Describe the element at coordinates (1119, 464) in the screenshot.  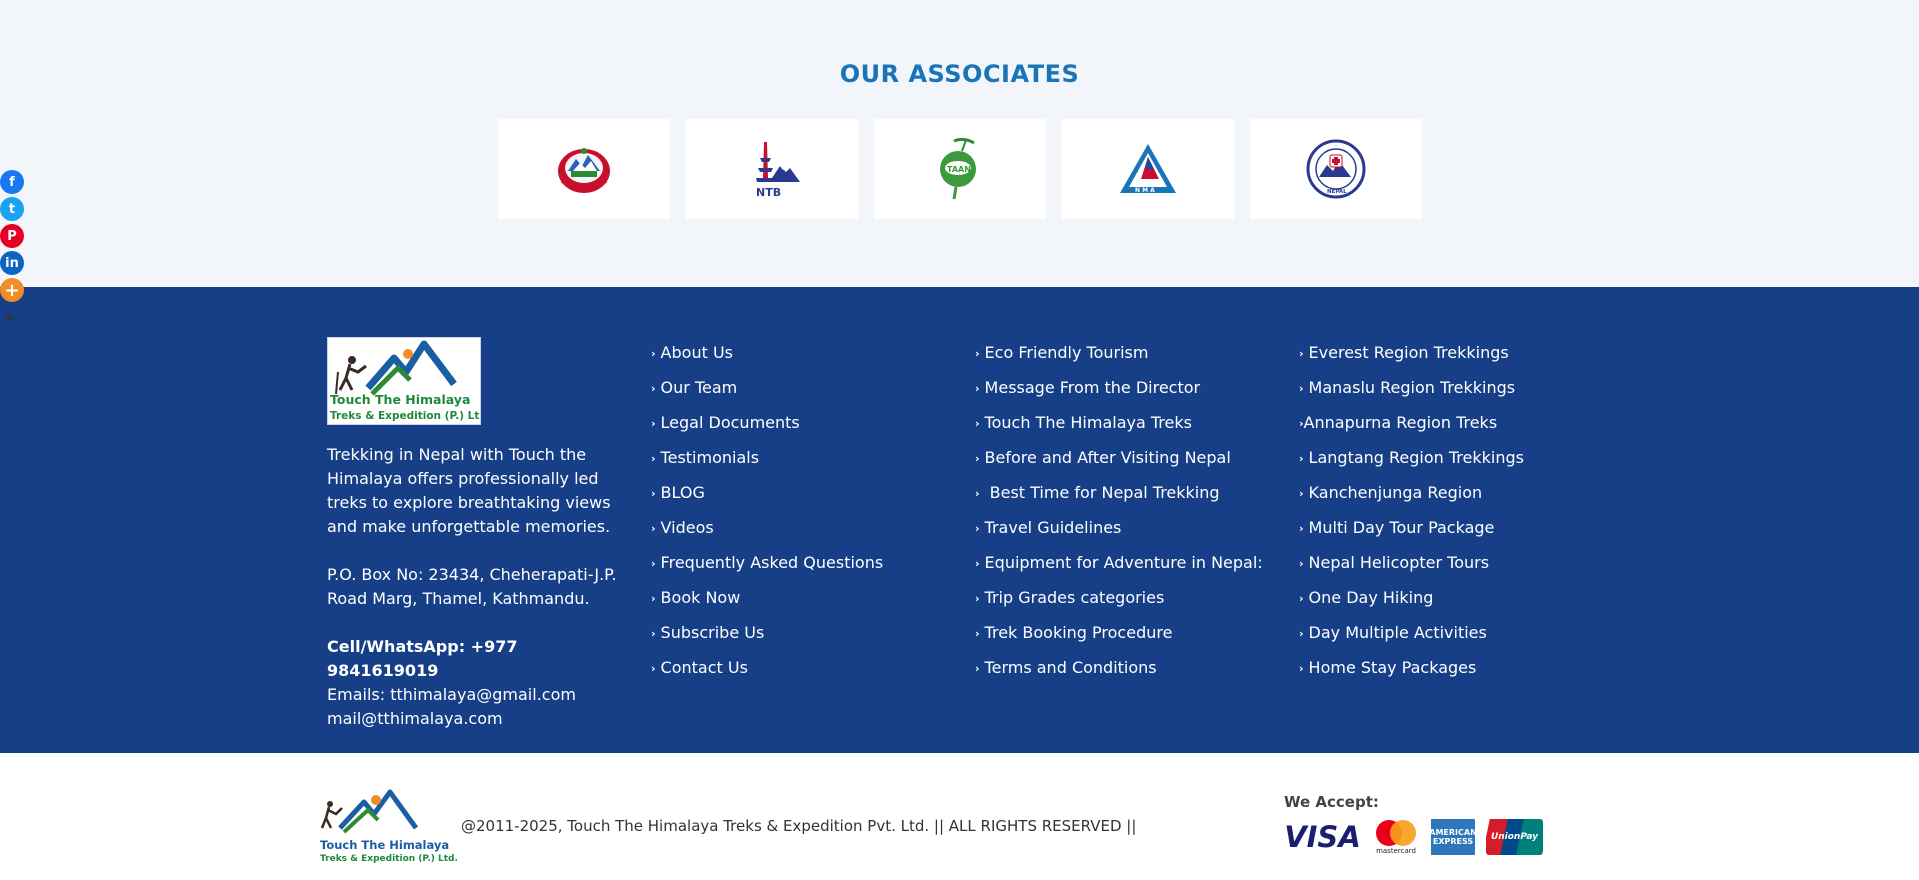
I see `footer-link-before-after: › Before and After Visiting Nepal` at that location.